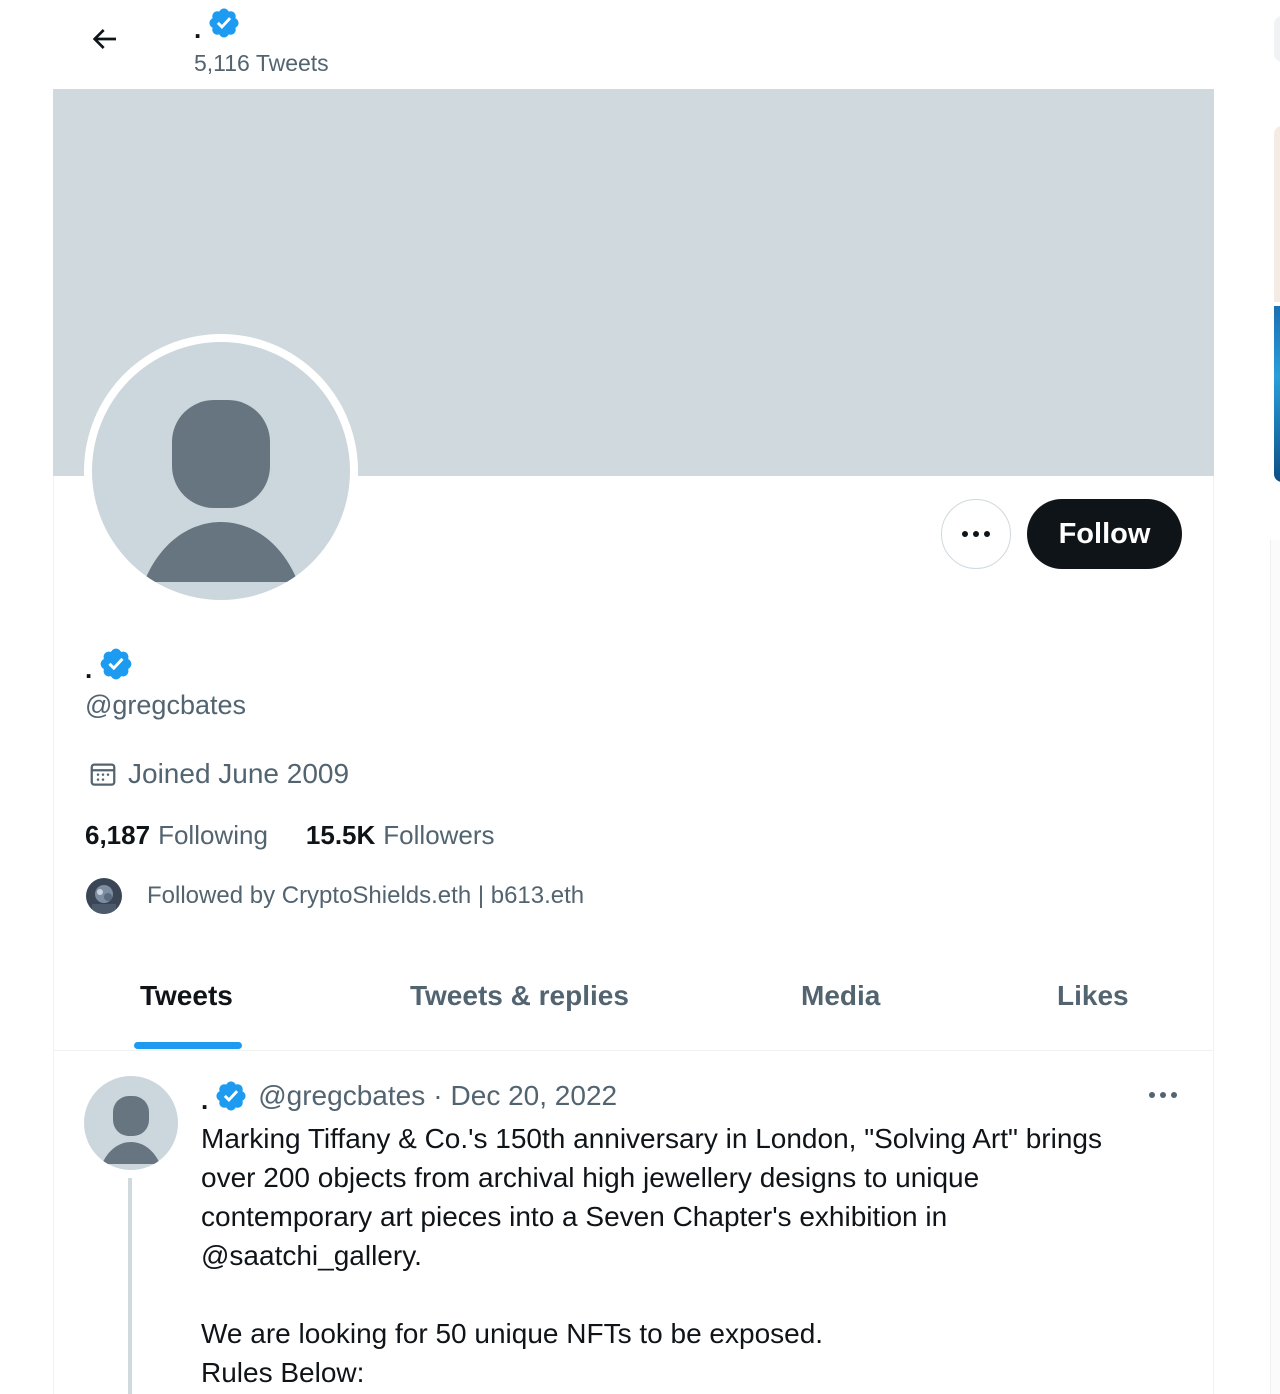 The image size is (1280, 1394). Describe the element at coordinates (261, 63) in the screenshot. I see `header-tweet-count: 5,116 Tweets` at that location.